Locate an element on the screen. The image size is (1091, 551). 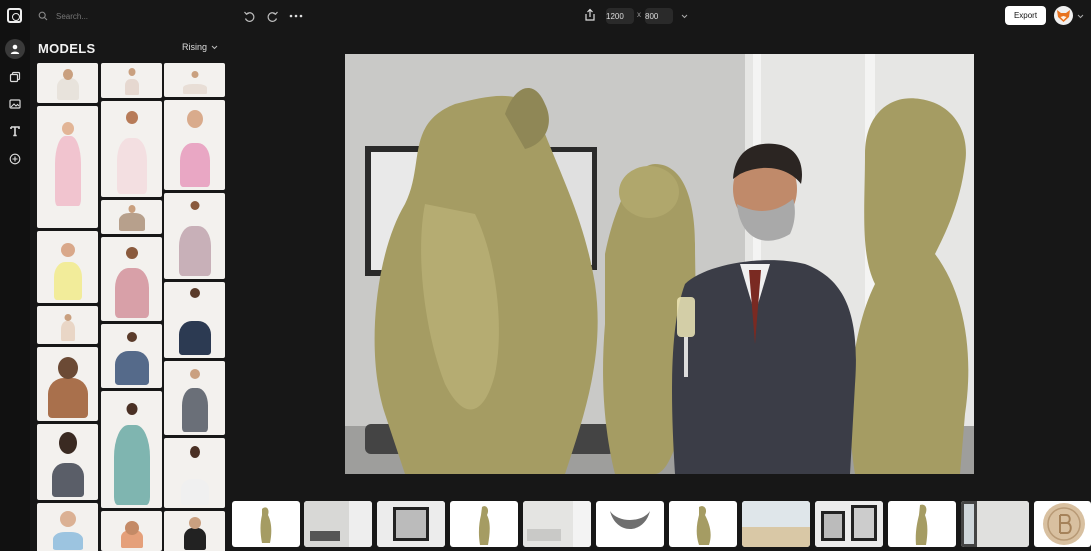
sidebar-title: MODELS is located at coordinates (67, 48).